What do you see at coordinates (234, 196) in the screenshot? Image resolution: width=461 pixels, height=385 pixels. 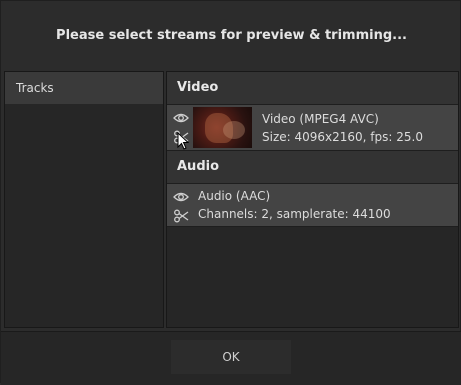 I see `audio-stream-name: Audio (AAC)` at bounding box center [234, 196].